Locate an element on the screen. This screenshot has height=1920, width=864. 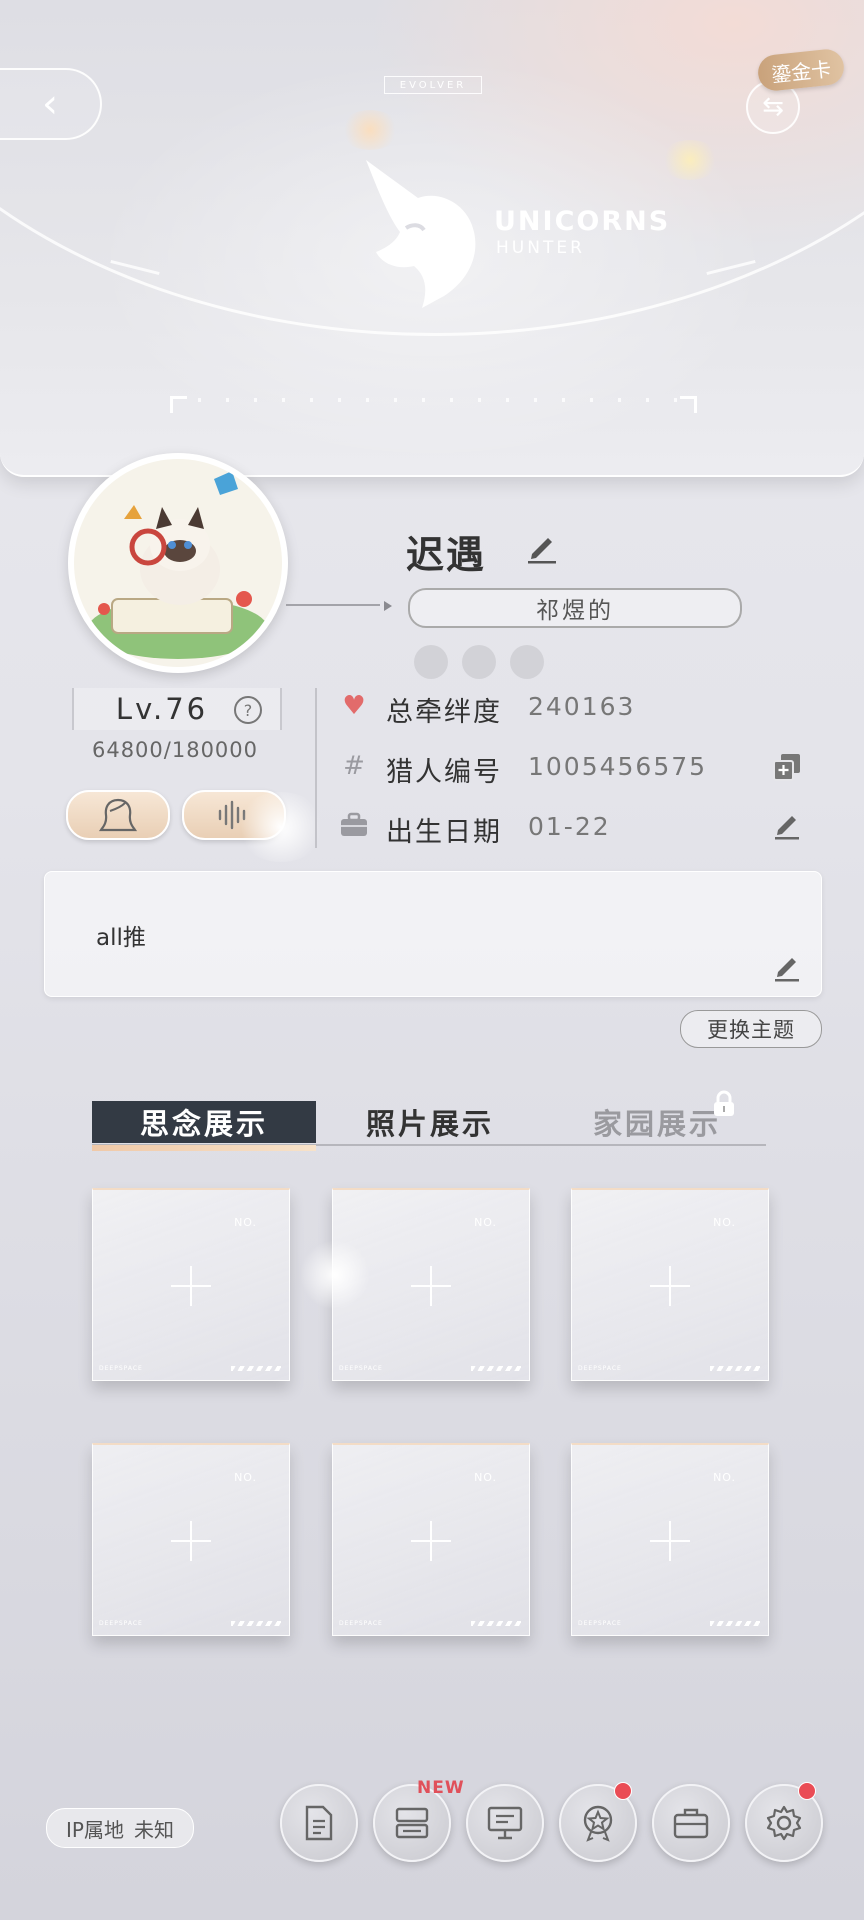
ip-location-label: IP属地 未知 is located at coordinates (120, 1828).